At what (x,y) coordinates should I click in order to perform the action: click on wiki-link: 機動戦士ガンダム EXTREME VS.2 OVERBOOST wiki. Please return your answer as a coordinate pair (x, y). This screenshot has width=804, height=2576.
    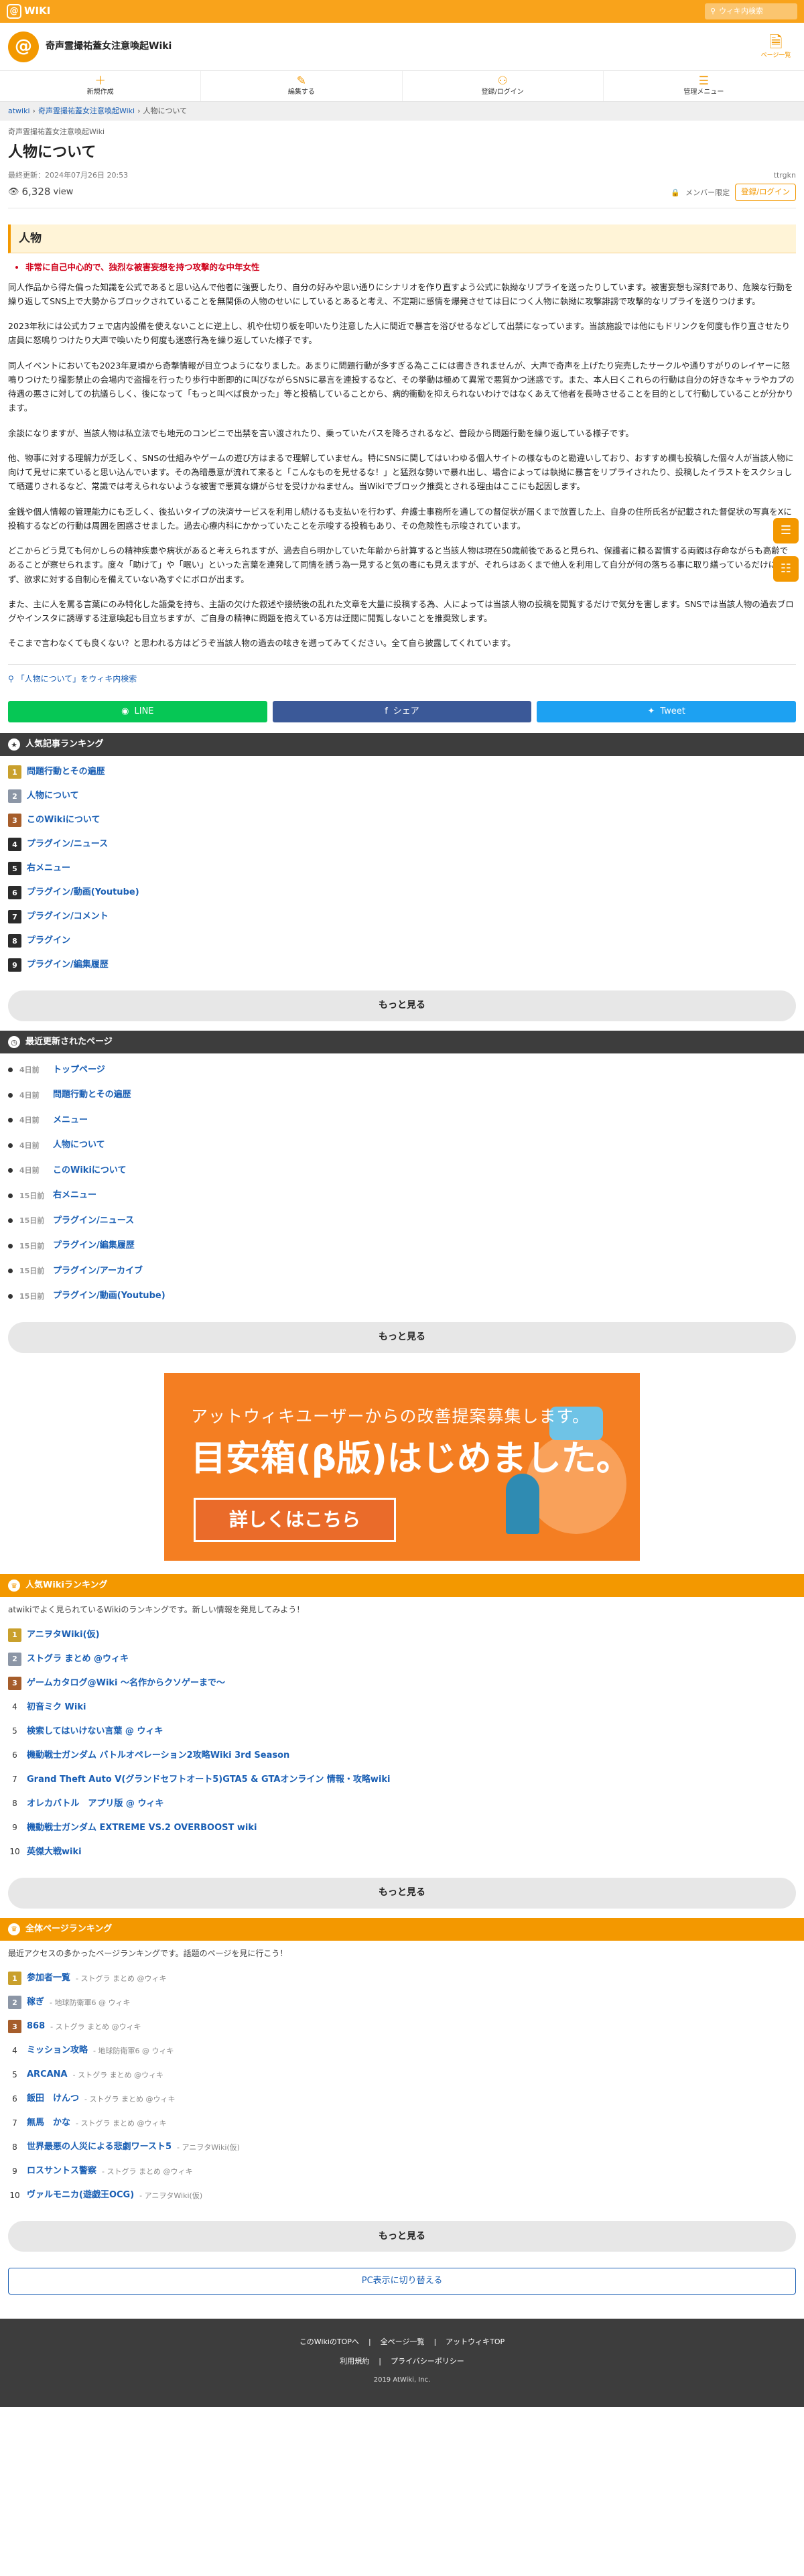
    Looking at the image, I should click on (142, 1828).